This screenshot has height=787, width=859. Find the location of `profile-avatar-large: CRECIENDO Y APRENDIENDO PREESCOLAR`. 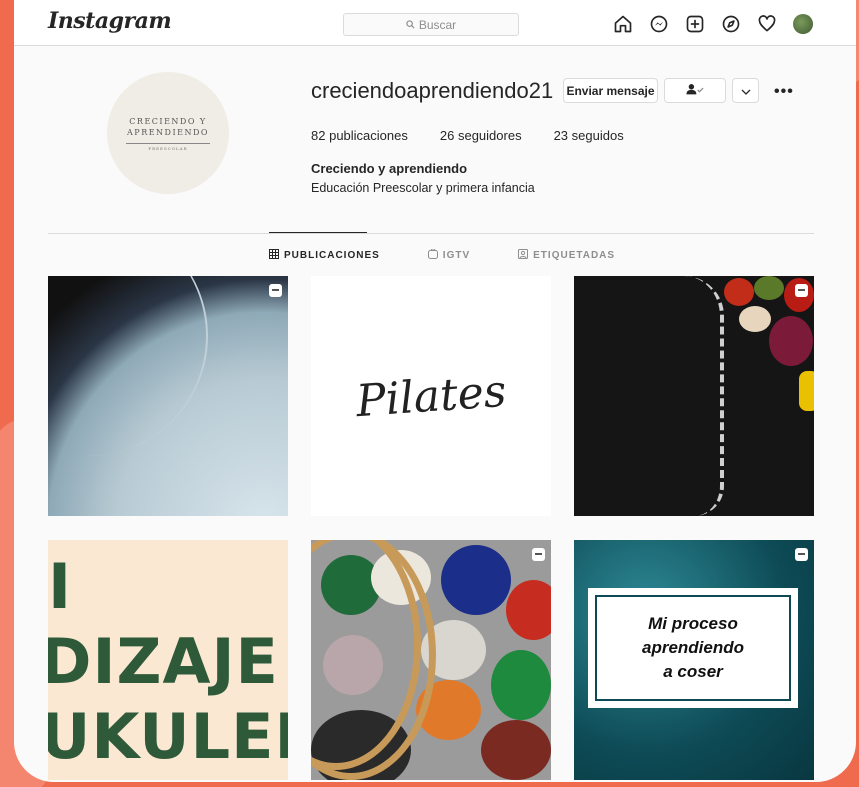

profile-avatar-large: CRECIENDO Y APRENDIENDO PREESCOLAR is located at coordinates (168, 133).